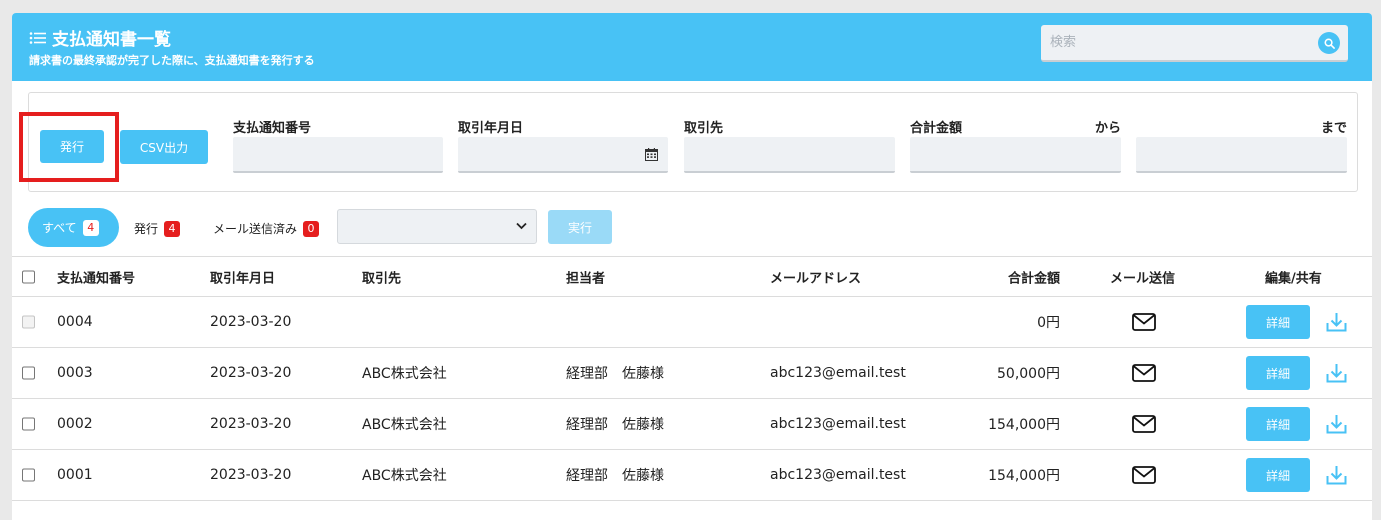  I want to click on search-icon, so click(1329, 43).